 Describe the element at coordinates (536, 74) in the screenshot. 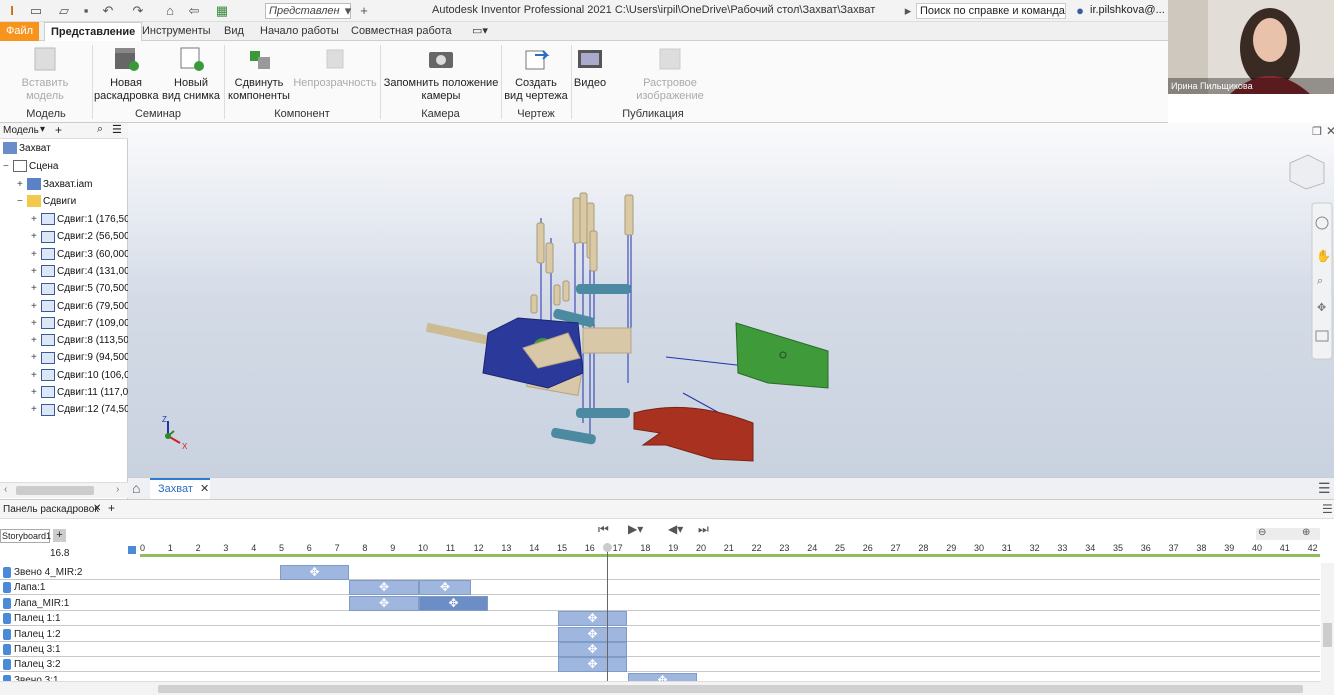

I see `create-drawing-view-button: Создать вид чертежа` at that location.